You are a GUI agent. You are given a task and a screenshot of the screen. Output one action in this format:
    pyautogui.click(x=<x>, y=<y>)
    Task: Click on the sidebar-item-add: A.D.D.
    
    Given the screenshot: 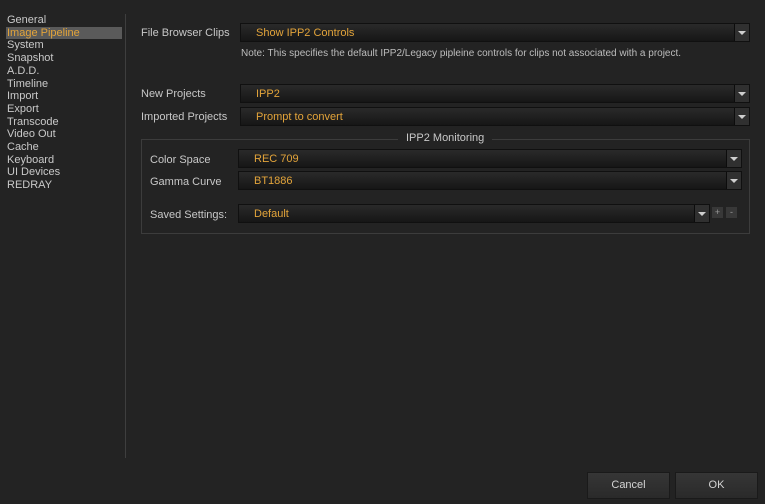 What is the action you would take?
    pyautogui.click(x=64, y=71)
    